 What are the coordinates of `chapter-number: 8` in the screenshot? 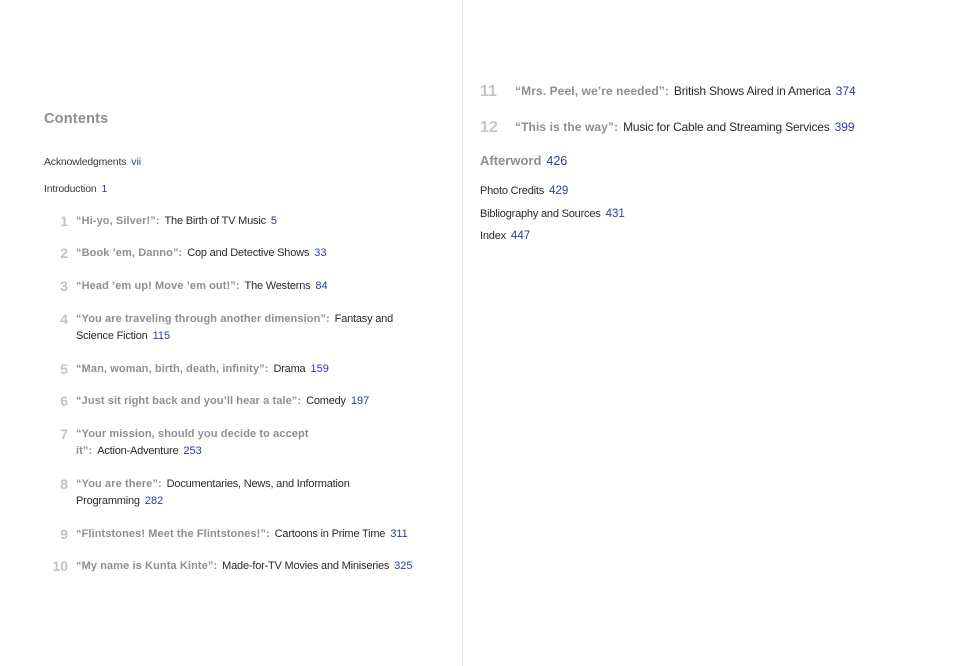 It's located at (64, 484).